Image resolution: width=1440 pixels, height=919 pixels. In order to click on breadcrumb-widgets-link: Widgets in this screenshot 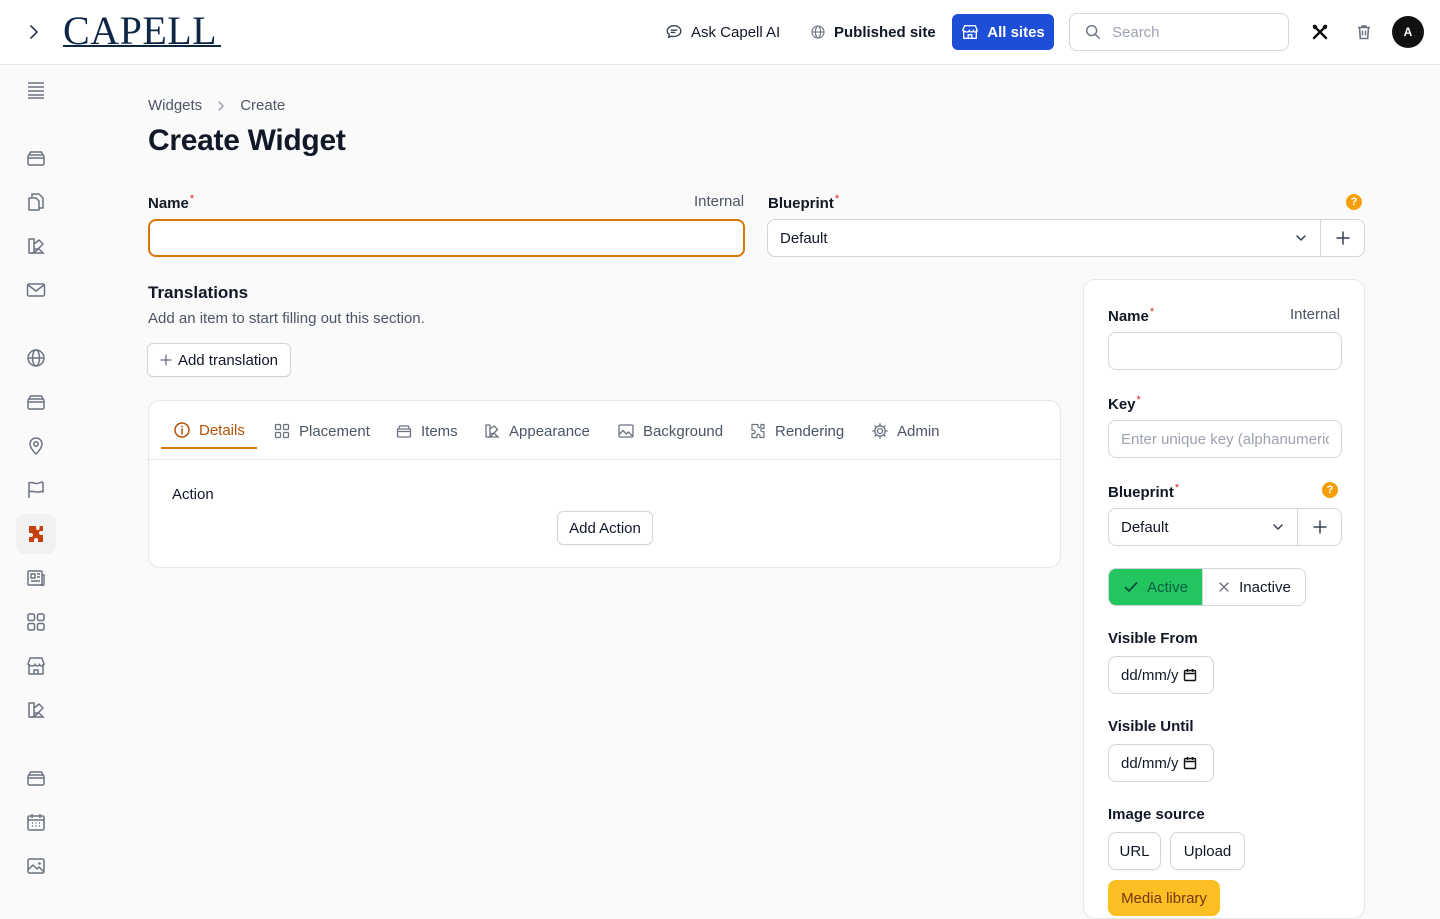, I will do `click(175, 105)`.